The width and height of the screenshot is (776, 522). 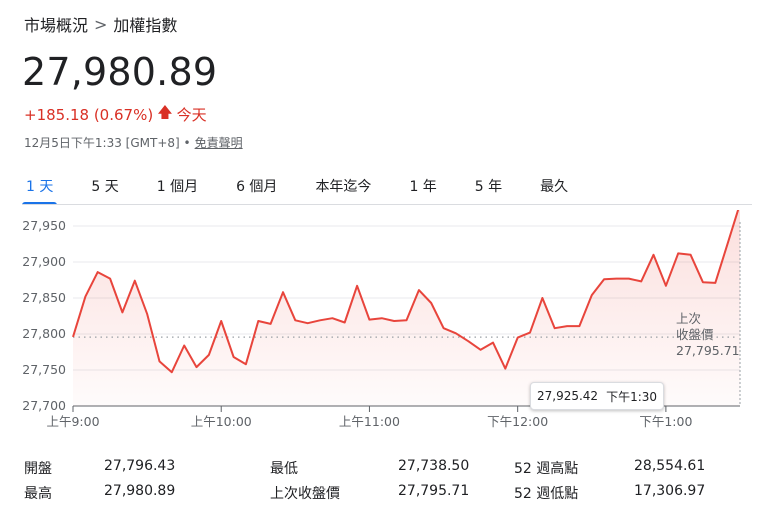 I want to click on breadcrumb-parent: 市場概況, so click(x=56, y=24).